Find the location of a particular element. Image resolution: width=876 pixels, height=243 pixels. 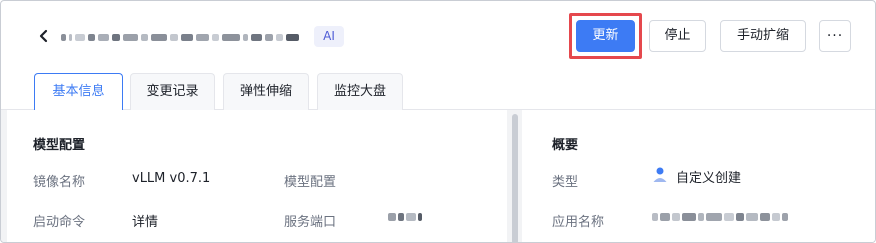

scrollbar-thumb is located at coordinates (515, 178).